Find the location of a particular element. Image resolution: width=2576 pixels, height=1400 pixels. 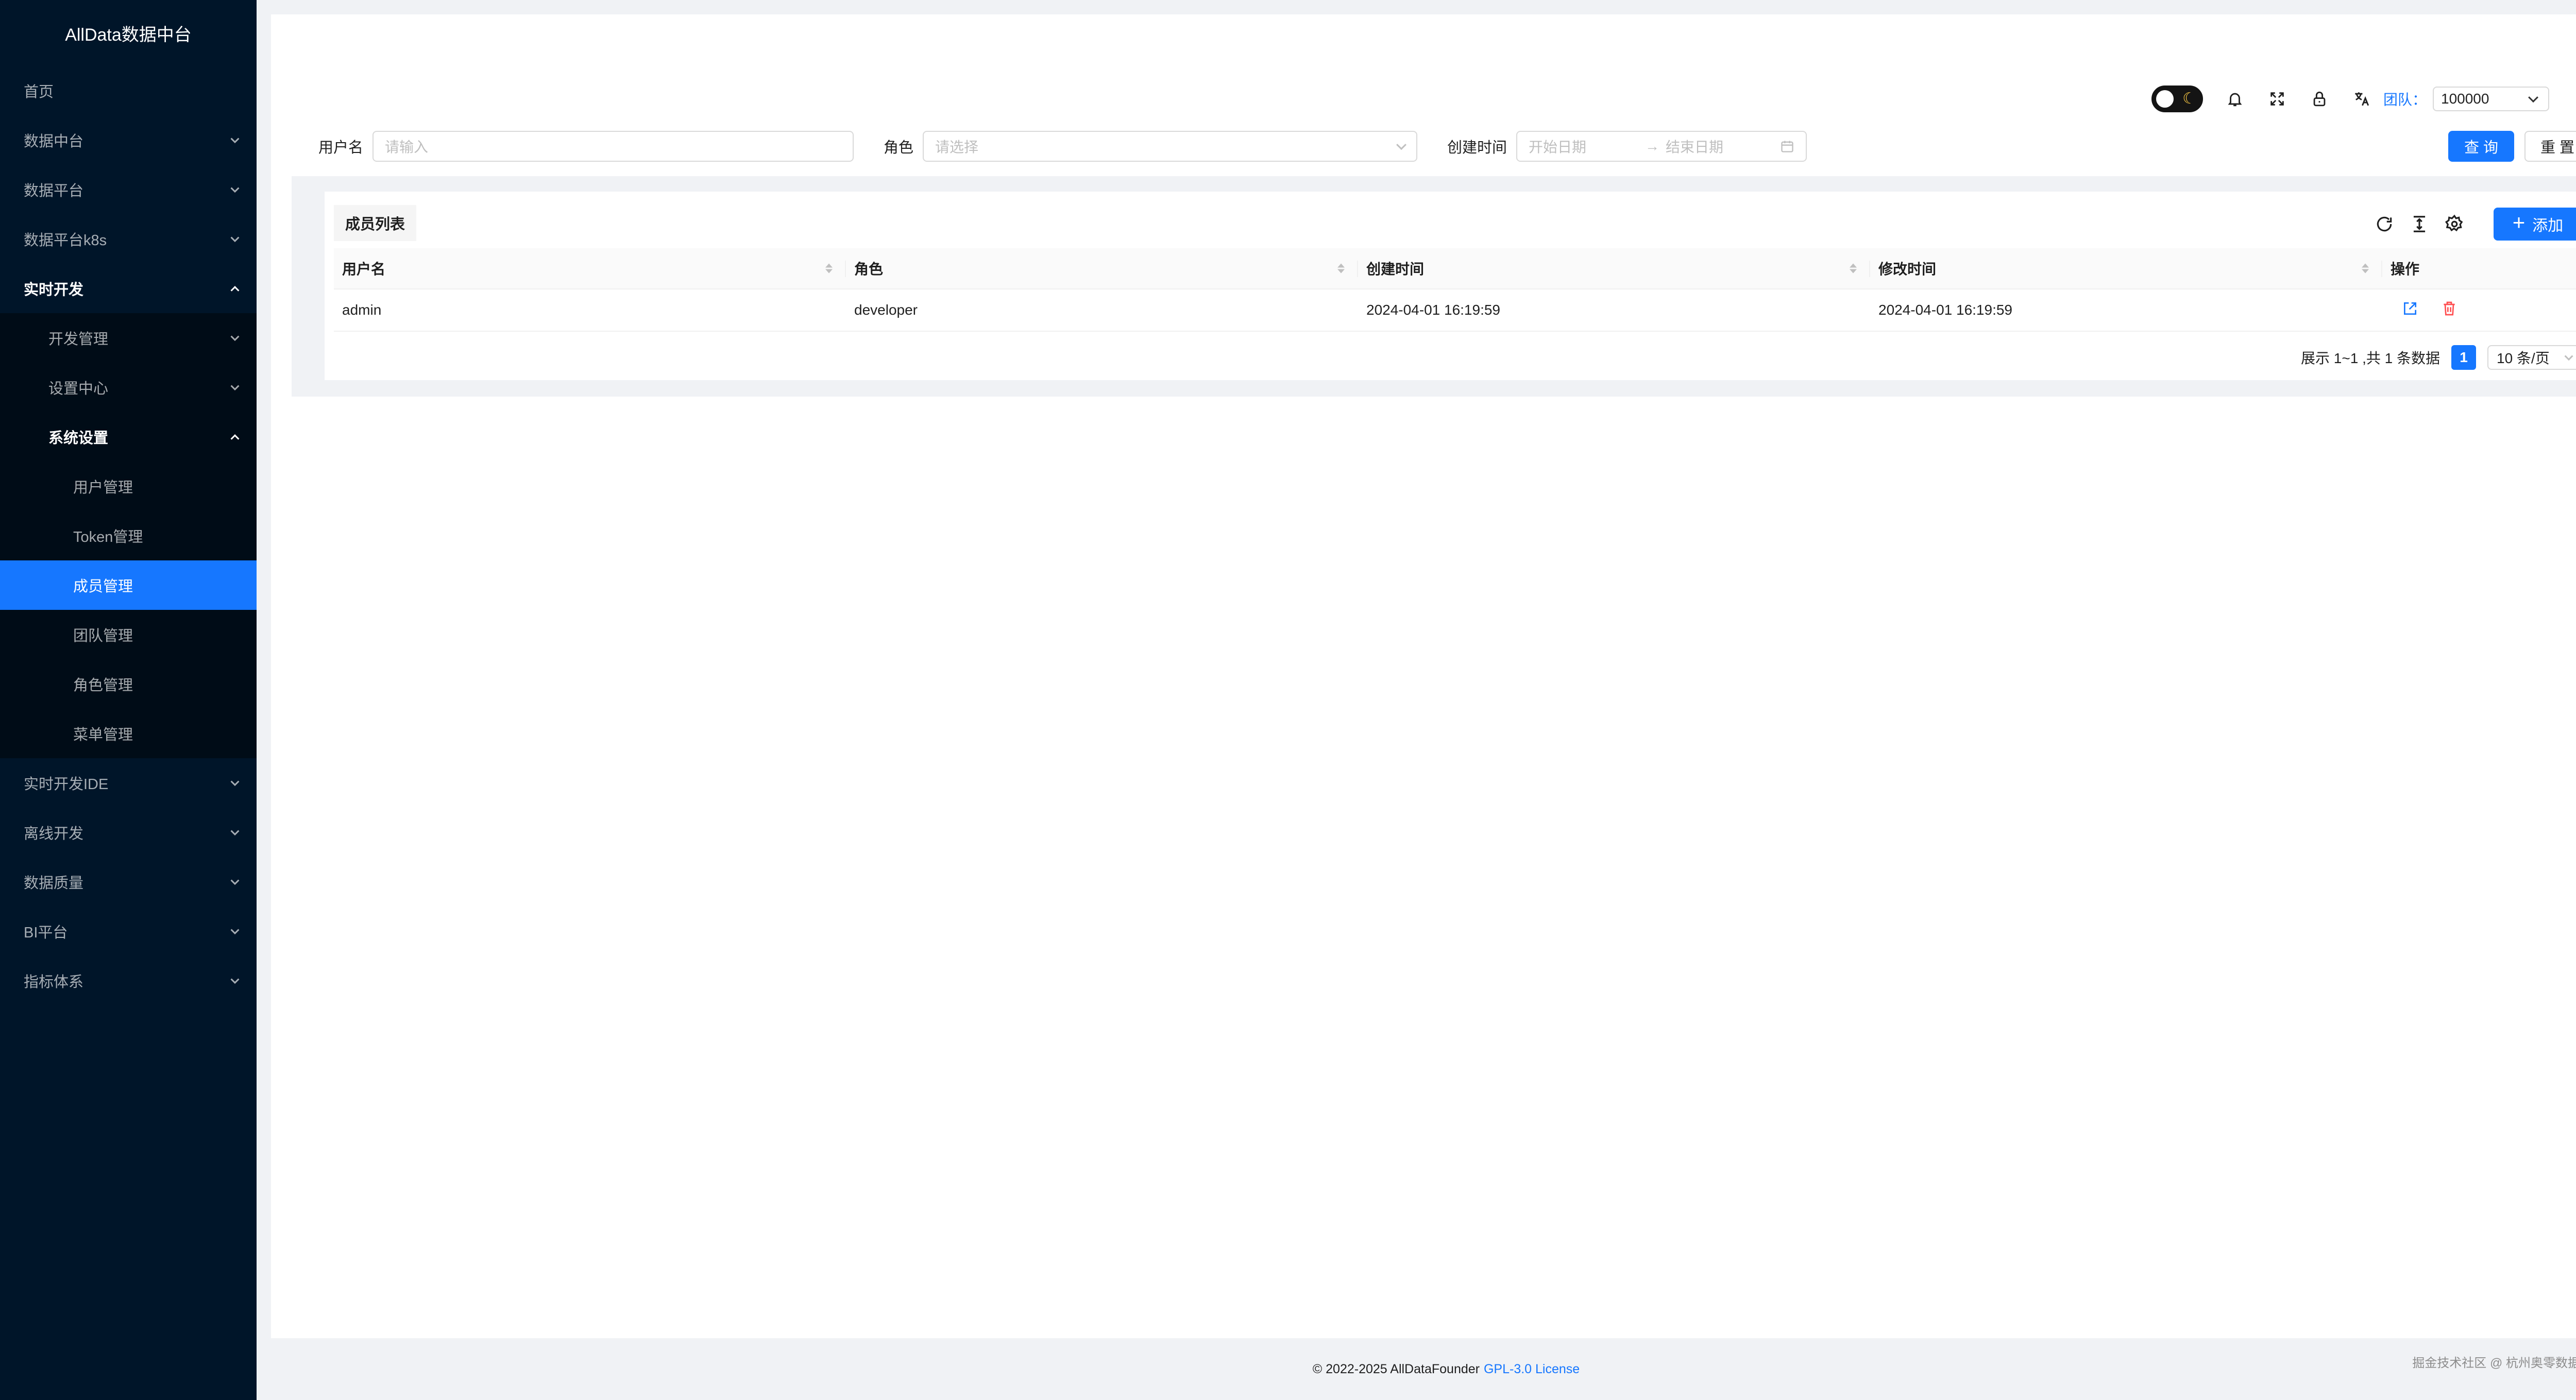

sidebar-item: 开发管理 is located at coordinates (128, 338).